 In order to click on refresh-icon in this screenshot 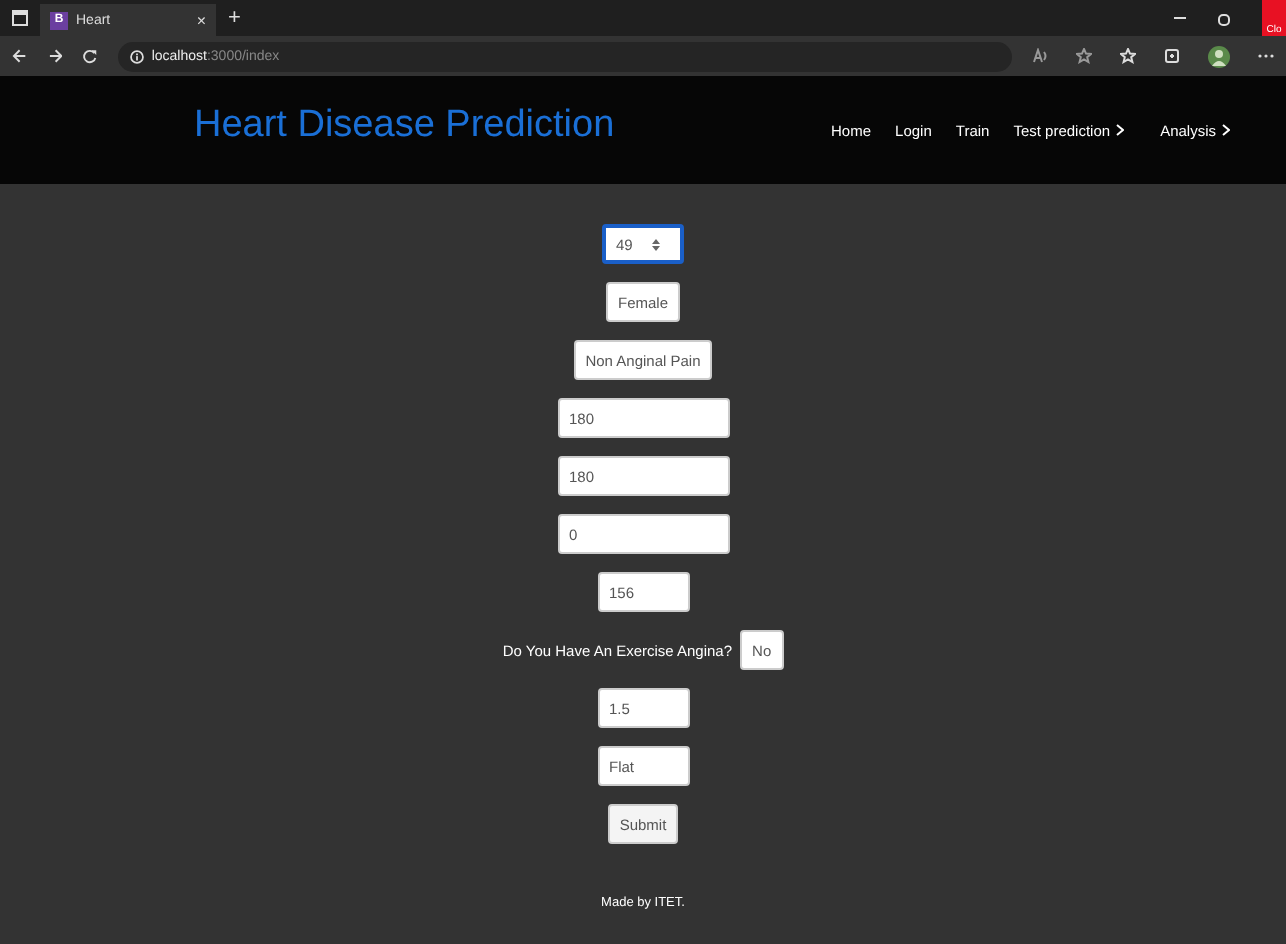, I will do `click(90, 56)`.